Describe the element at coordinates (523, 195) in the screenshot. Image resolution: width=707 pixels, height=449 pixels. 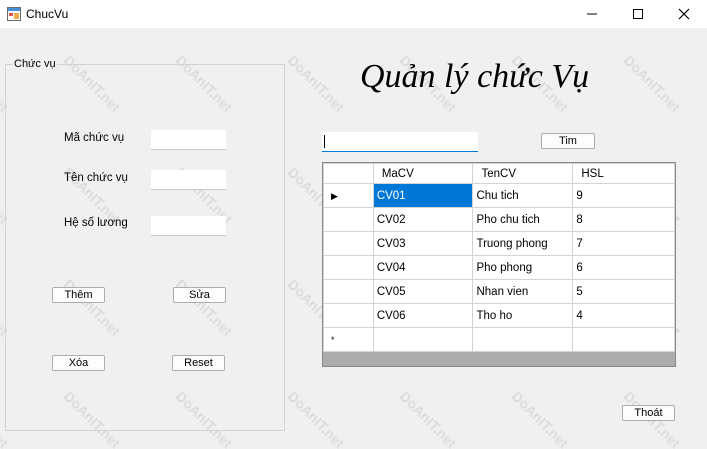
I see `grid-cell-tencv: Chu tich` at that location.